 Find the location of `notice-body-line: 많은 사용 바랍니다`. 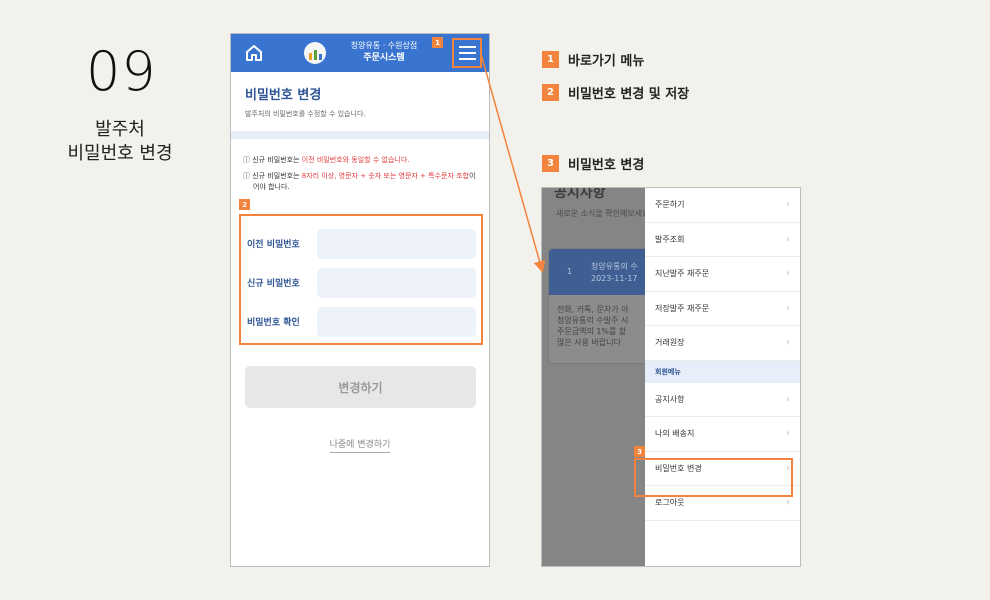

notice-body-line: 많은 사용 바랍니다 is located at coordinates (589, 342).